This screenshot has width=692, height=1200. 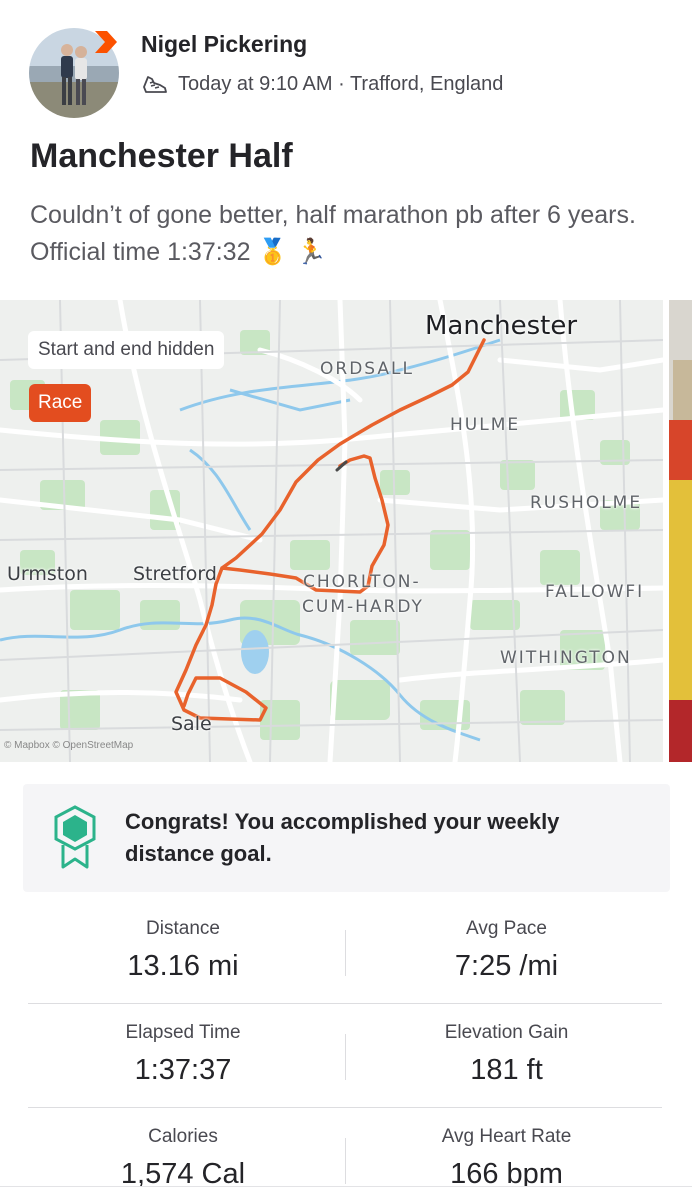 I want to click on activity-meta: Today at 9:10 AM · Trafford, England, so click(x=321, y=84).